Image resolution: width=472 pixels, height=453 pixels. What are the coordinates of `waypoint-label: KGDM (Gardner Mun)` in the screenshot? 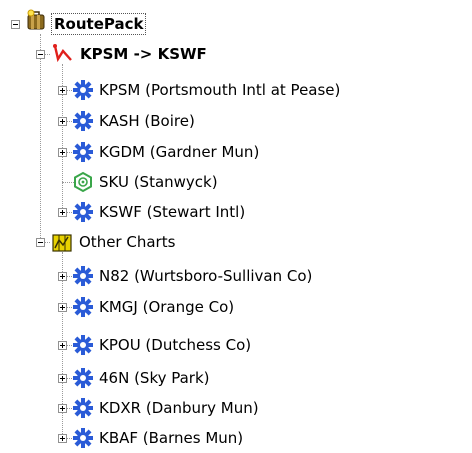 It's located at (179, 152).